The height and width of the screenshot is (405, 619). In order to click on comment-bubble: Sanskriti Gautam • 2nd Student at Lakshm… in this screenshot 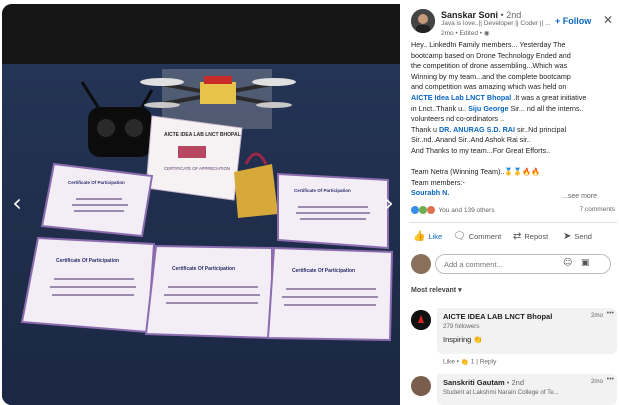, I will do `click(527, 389)`.